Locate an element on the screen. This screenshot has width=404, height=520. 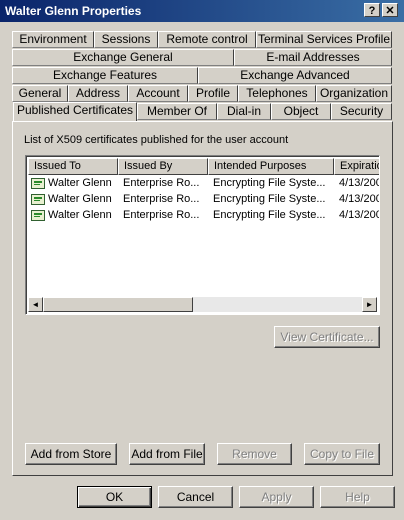
tab-security: Security is located at coordinates (361, 111).